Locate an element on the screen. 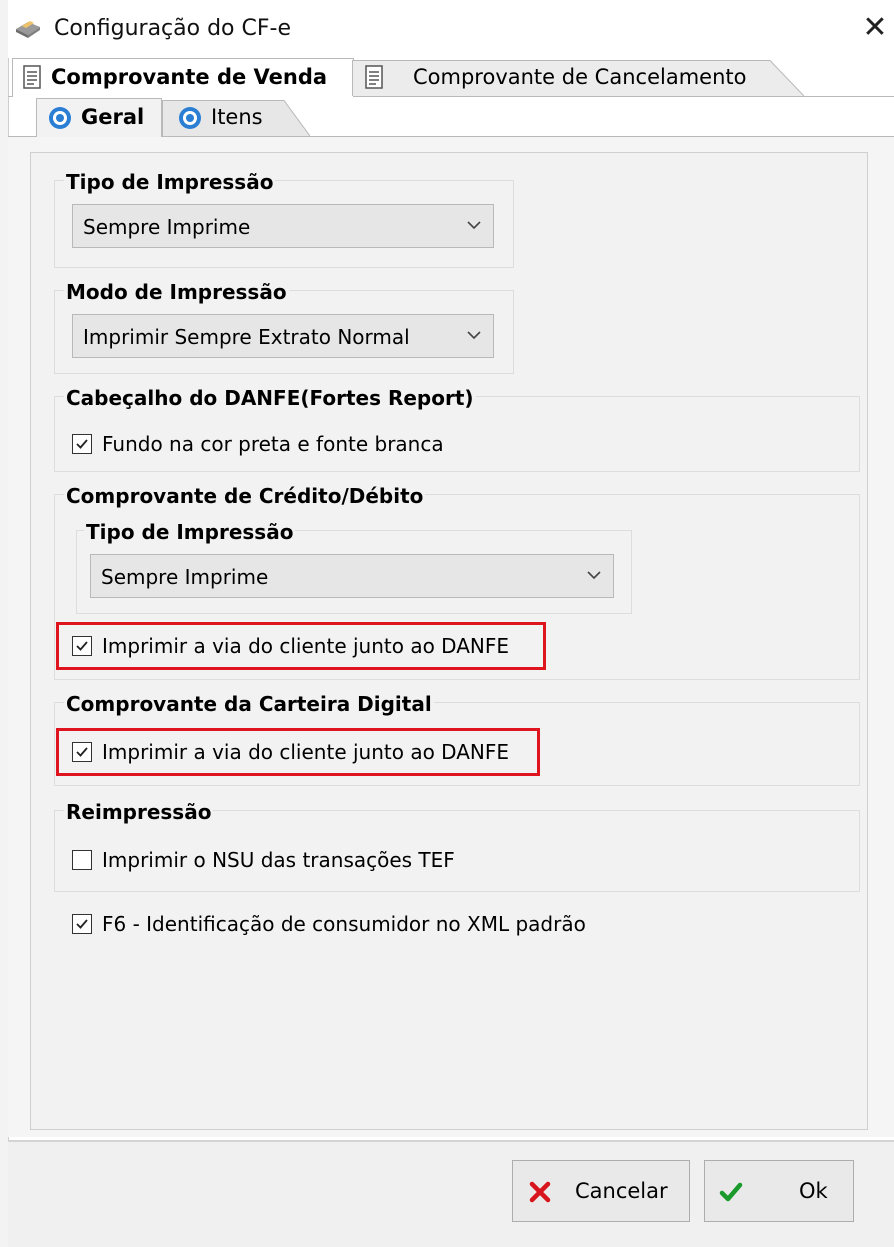 This screenshot has width=894, height=1247. cancel-button: Cancelar is located at coordinates (601, 1191).